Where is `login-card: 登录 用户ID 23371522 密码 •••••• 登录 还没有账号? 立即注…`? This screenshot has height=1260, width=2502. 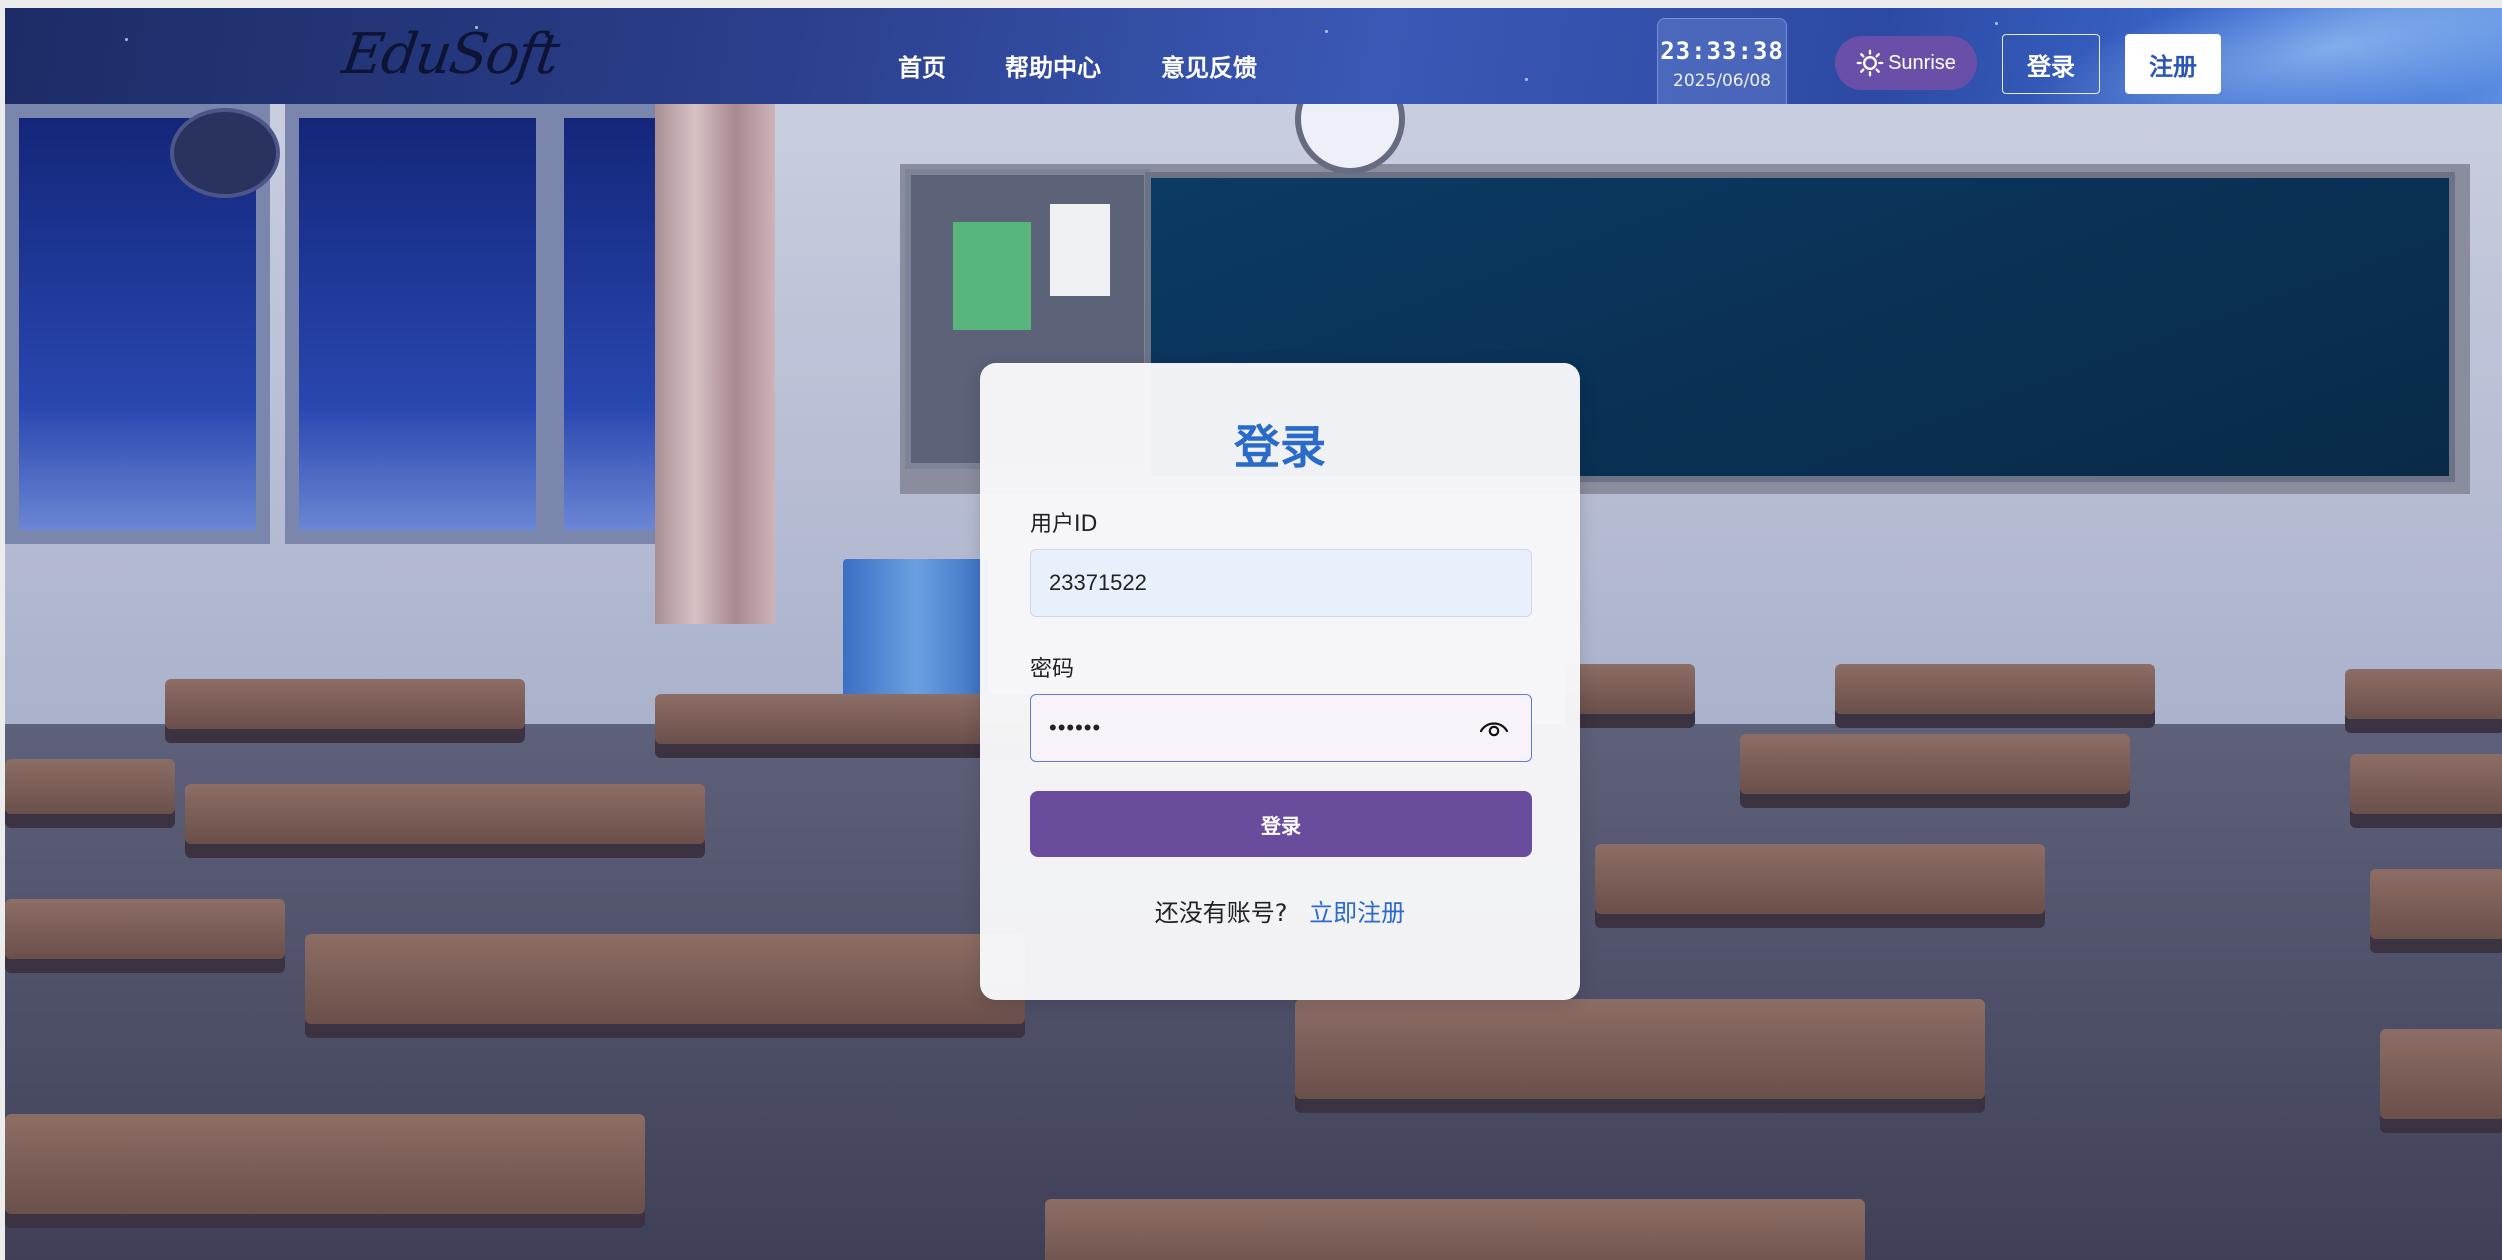 login-card: 登录 用户ID 23371522 密码 •••••• 登录 还没有账号? 立即注… is located at coordinates (1280, 681).